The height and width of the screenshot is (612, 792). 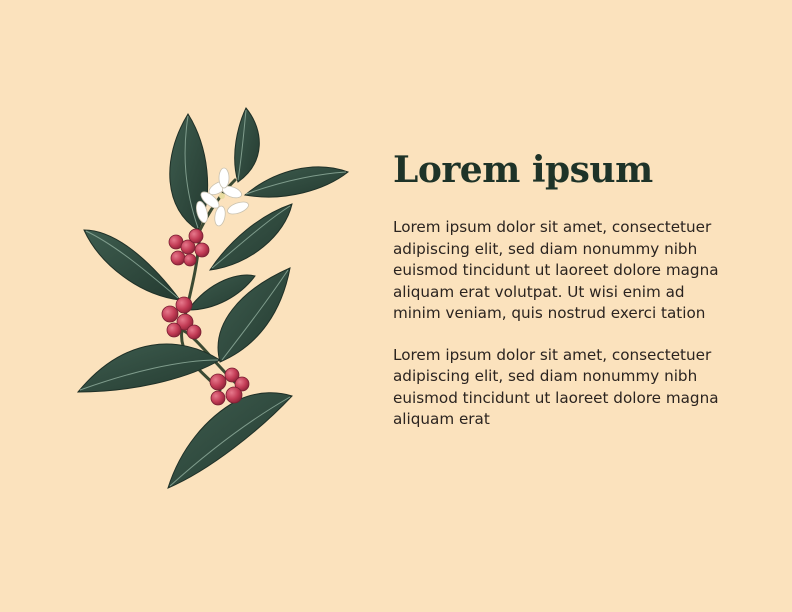 What do you see at coordinates (189, 247) in the screenshot?
I see `berry-cluster-top` at bounding box center [189, 247].